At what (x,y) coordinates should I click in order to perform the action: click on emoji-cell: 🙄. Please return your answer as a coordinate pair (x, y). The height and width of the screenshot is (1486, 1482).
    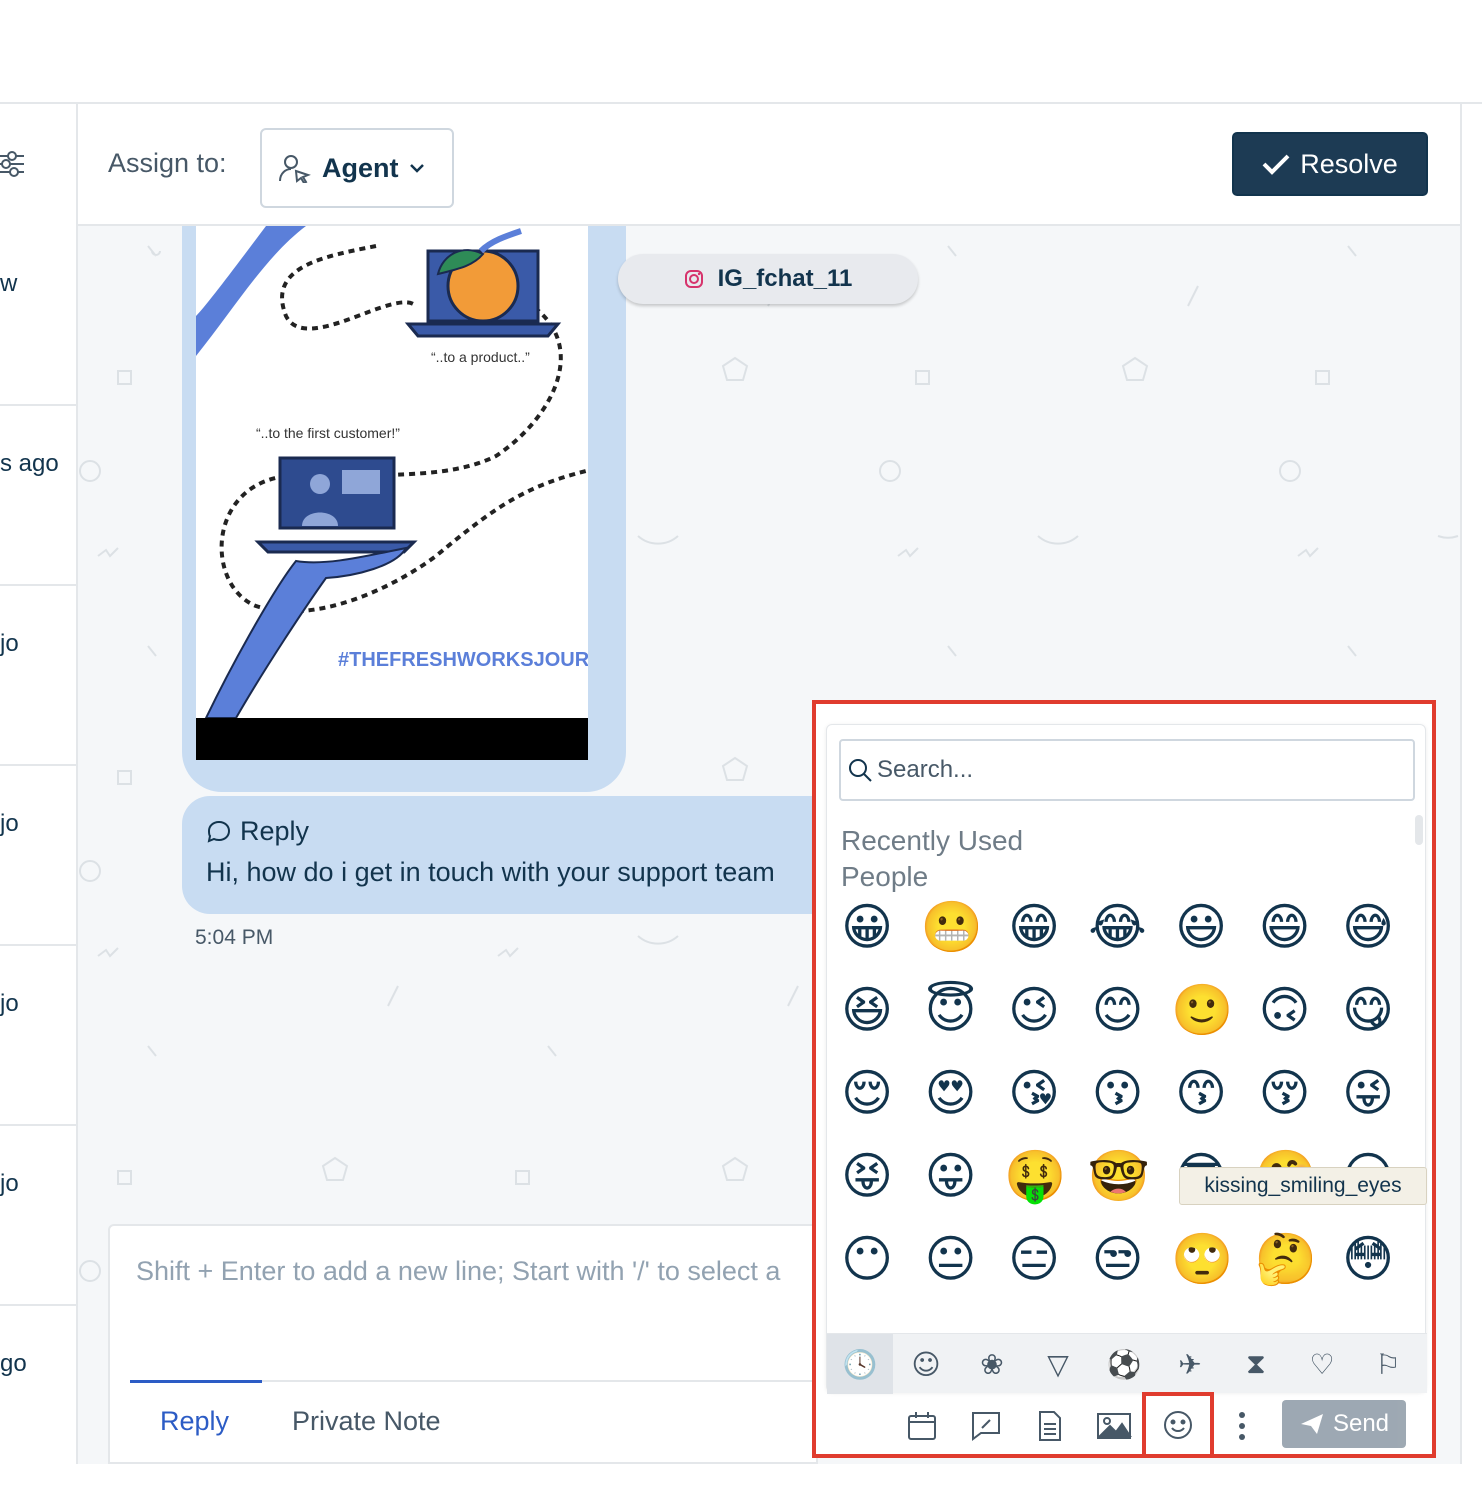
    Looking at the image, I should click on (1202, 1259).